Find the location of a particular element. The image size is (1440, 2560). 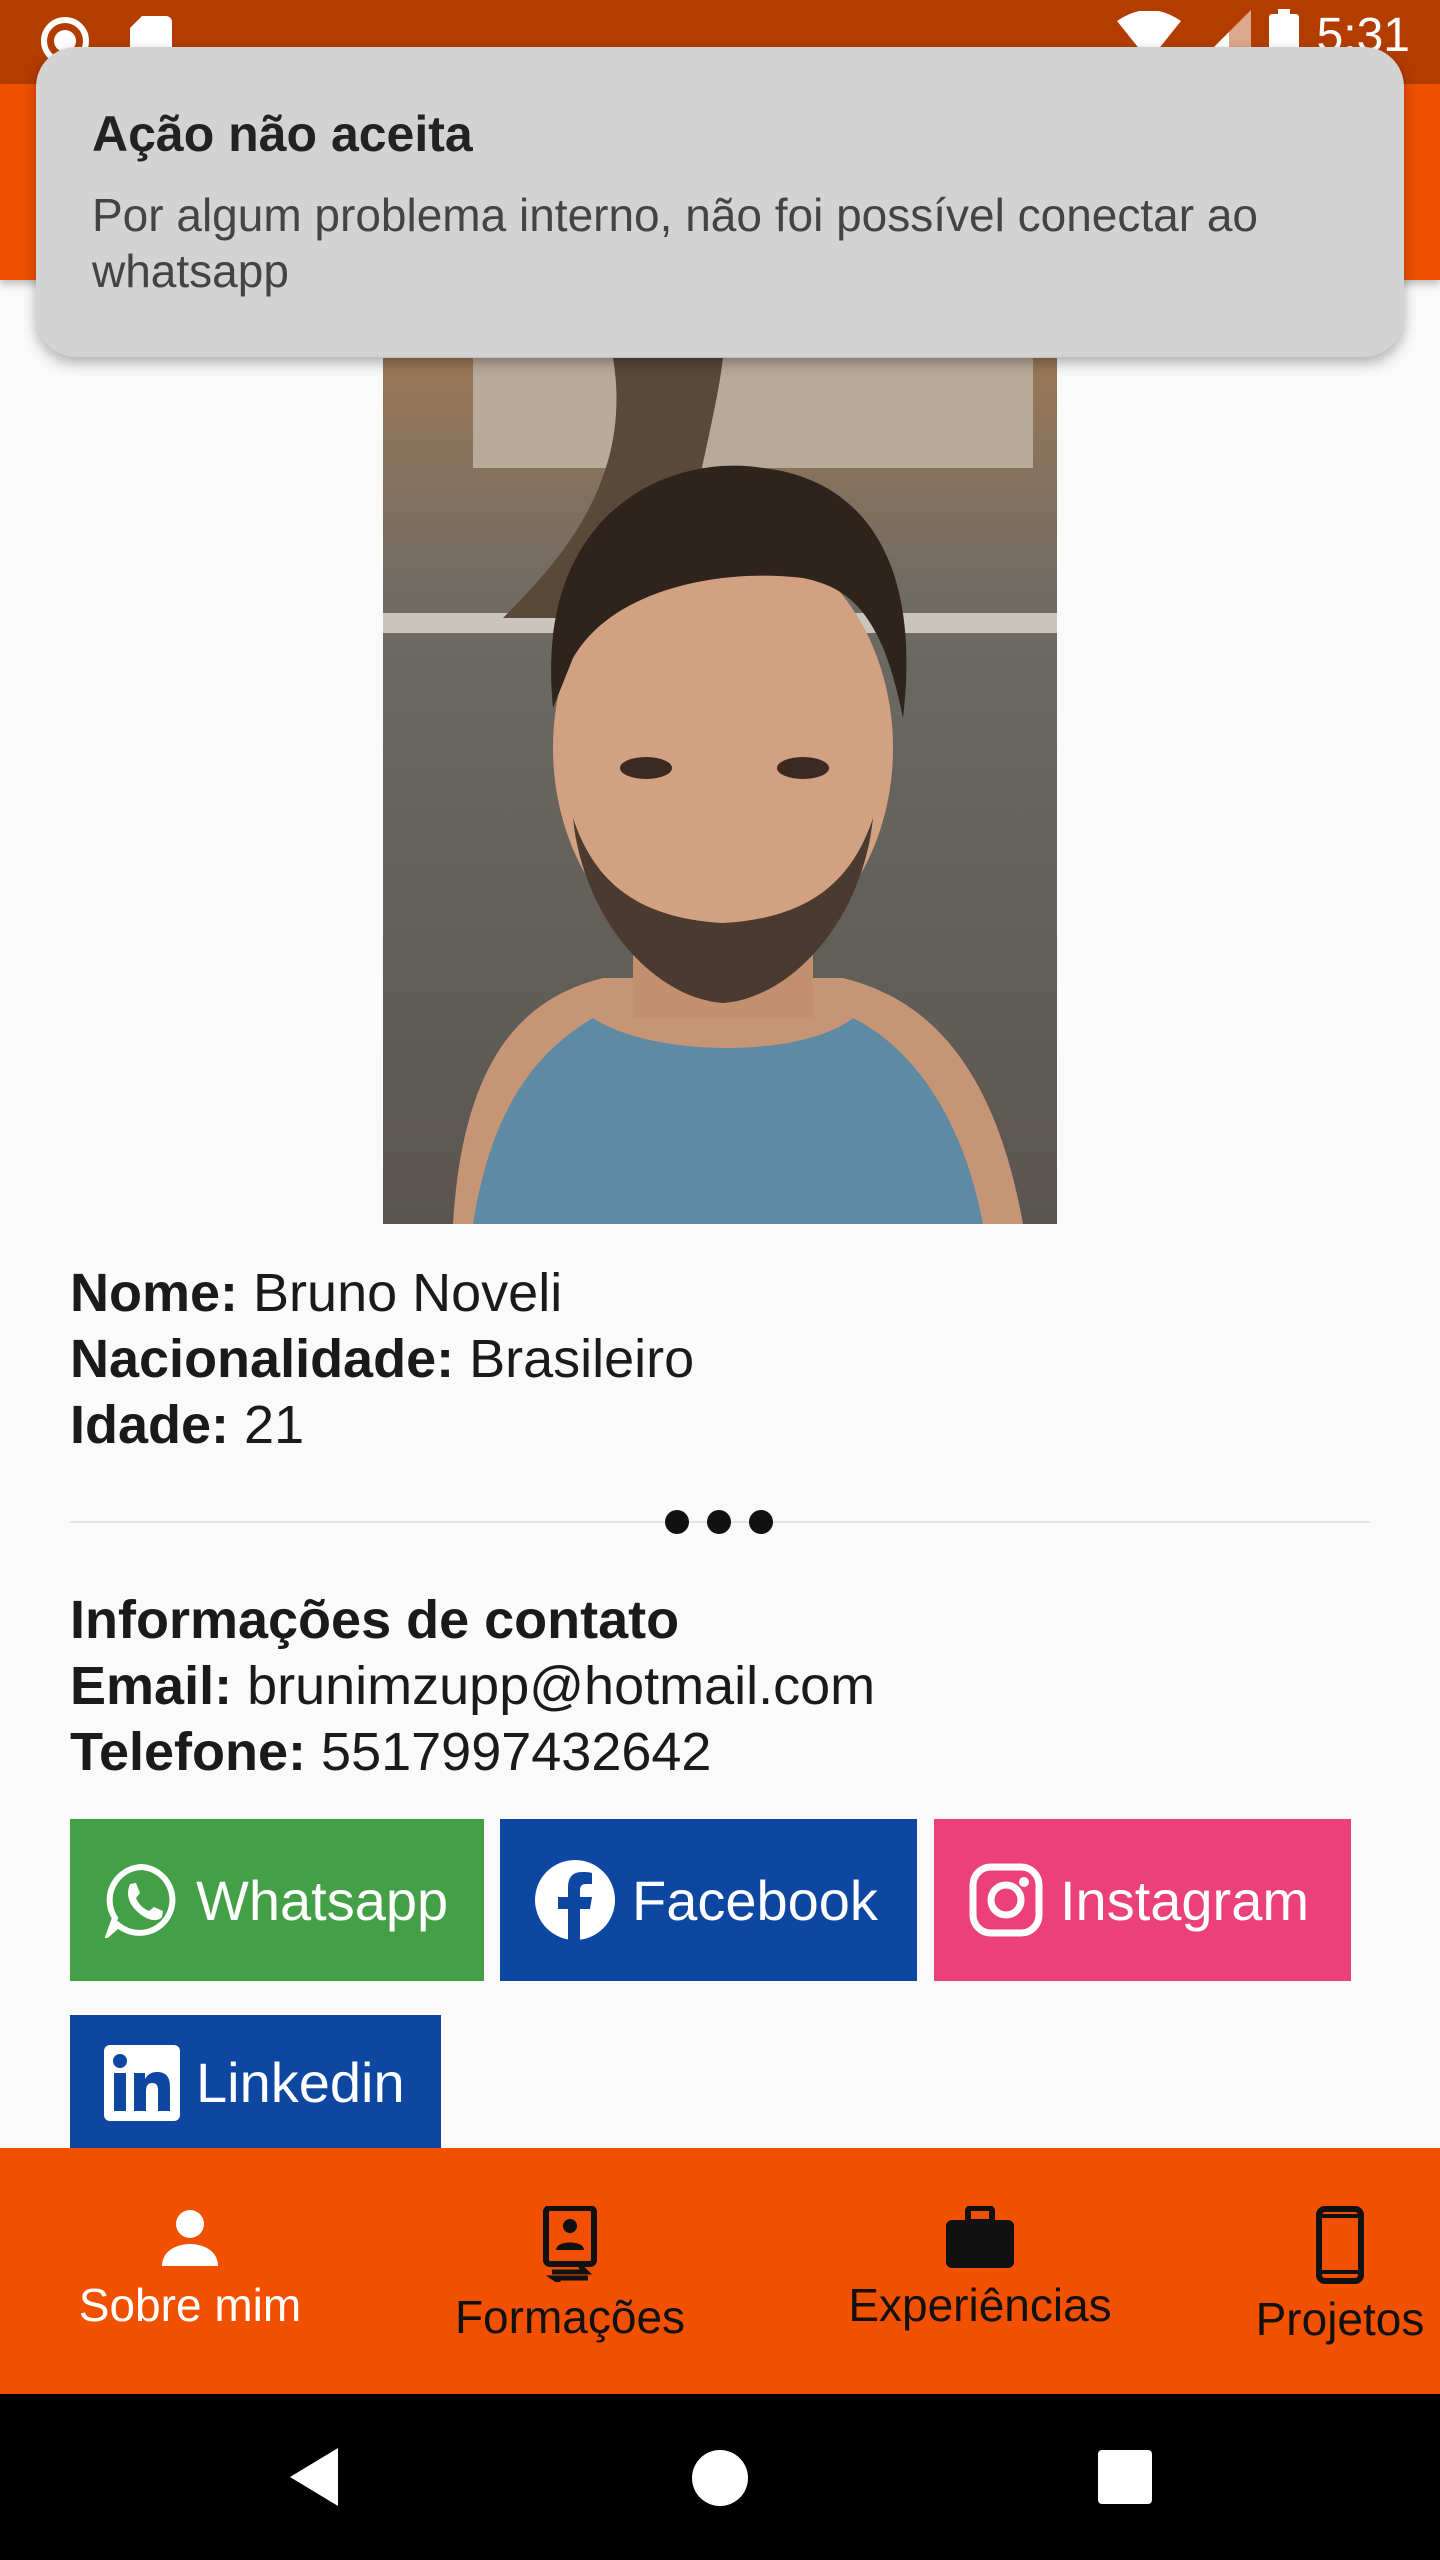

linkedin-button: Linkedin is located at coordinates (255, 2081).